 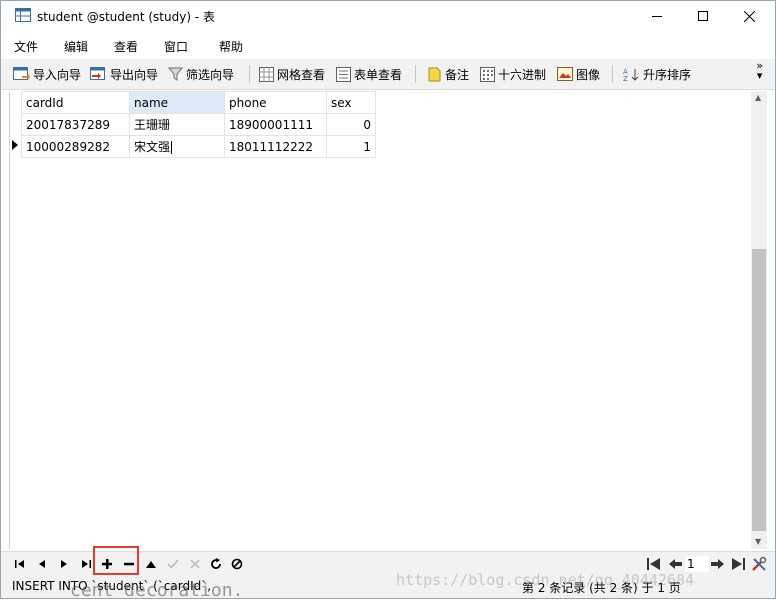 What do you see at coordinates (301, 74) in the screenshot?
I see `grid-view-label: 网格查看` at bounding box center [301, 74].